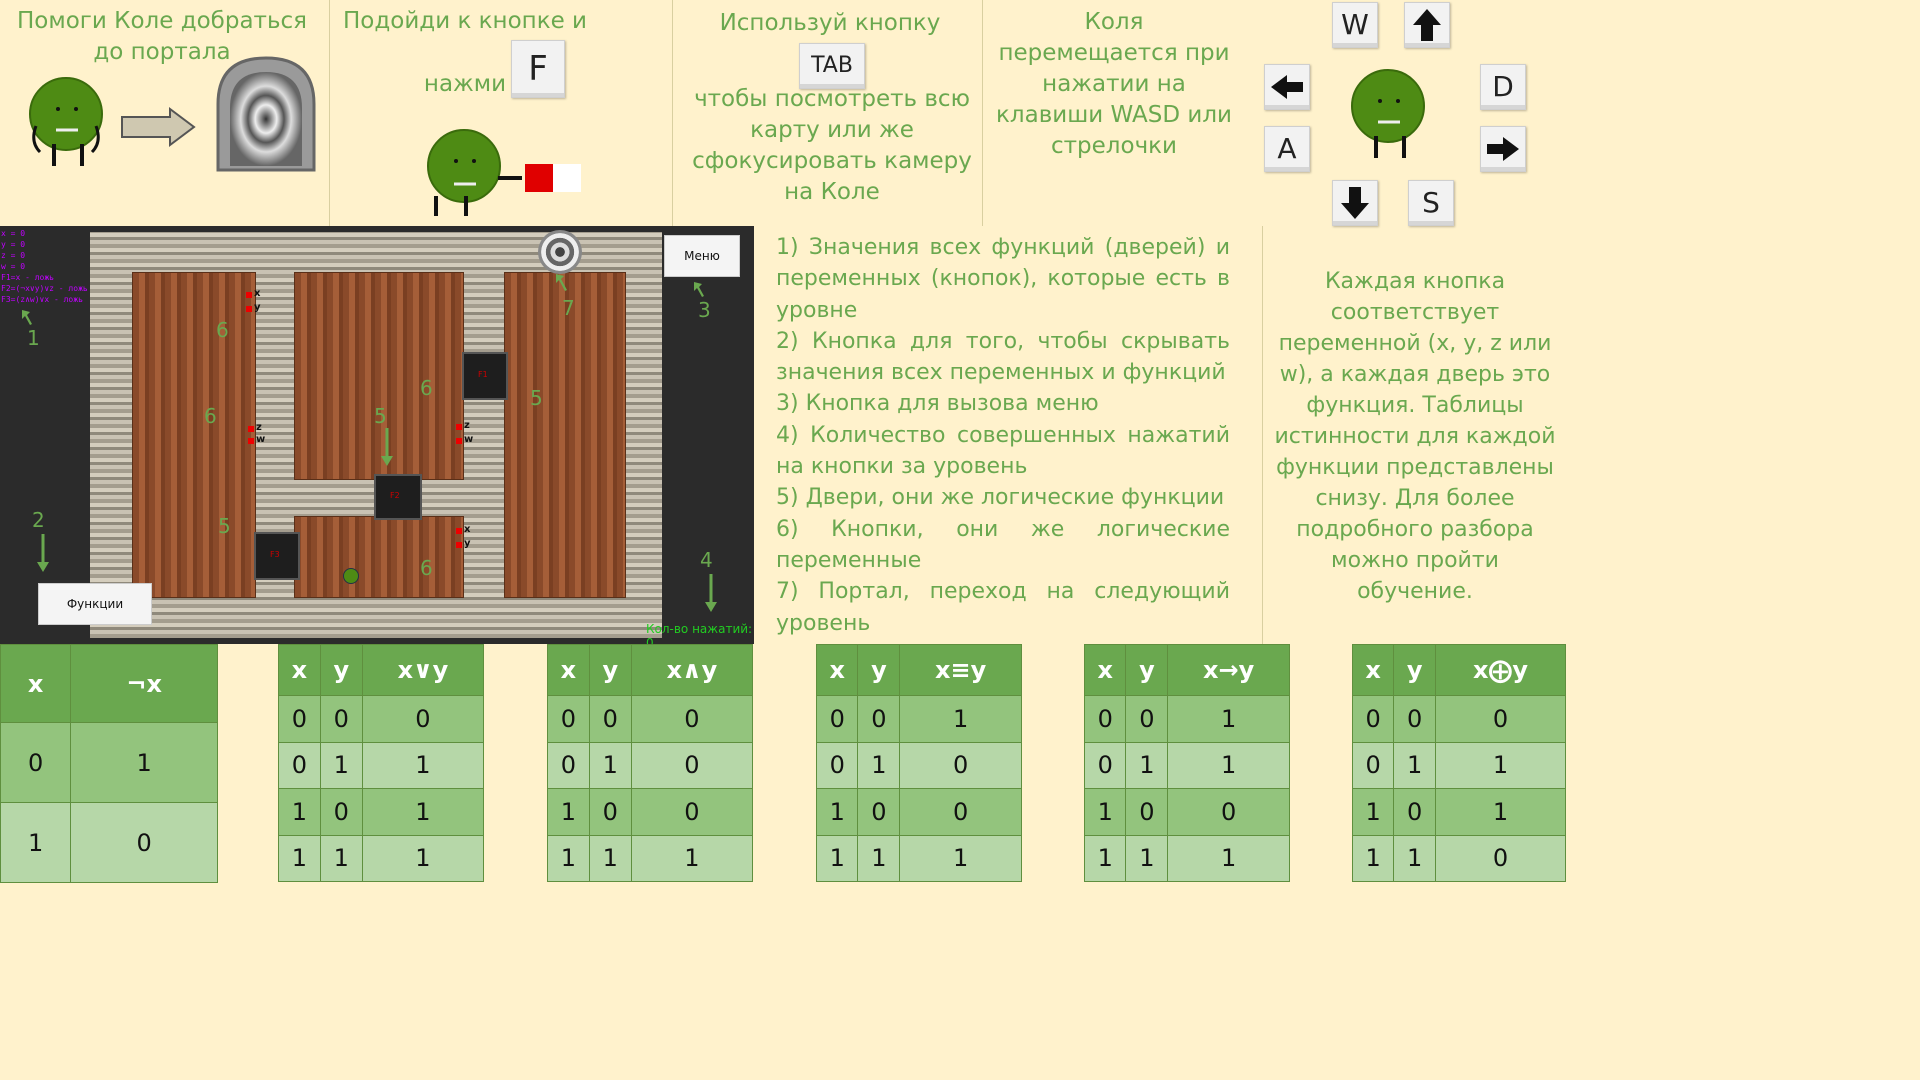 Image resolution: width=1920 pixels, height=1080 pixels. Describe the element at coordinates (704, 310) in the screenshot. I see `callout-3: 3` at that location.